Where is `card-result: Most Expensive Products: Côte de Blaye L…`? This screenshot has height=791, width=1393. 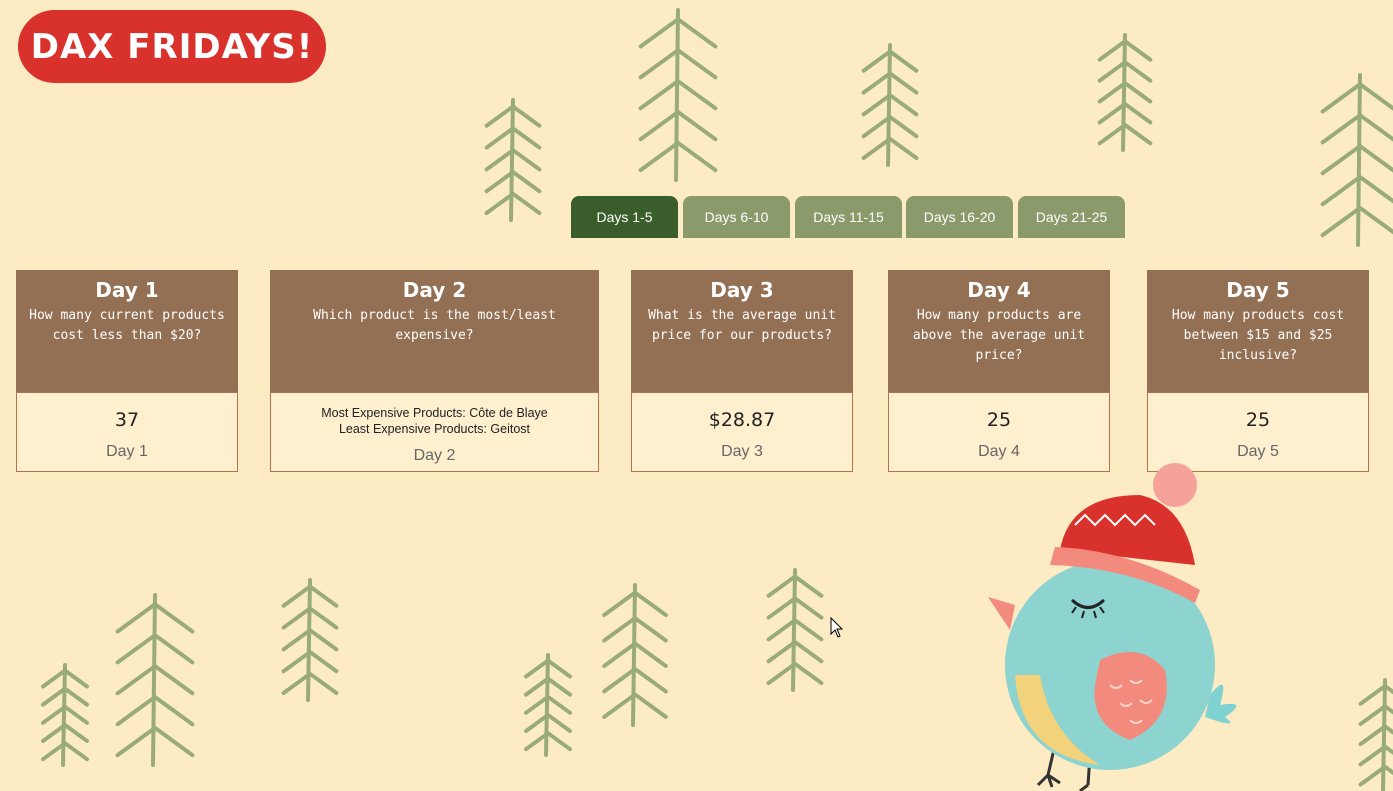 card-result: Most Expensive Products: Côte de Blaye L… is located at coordinates (434, 432).